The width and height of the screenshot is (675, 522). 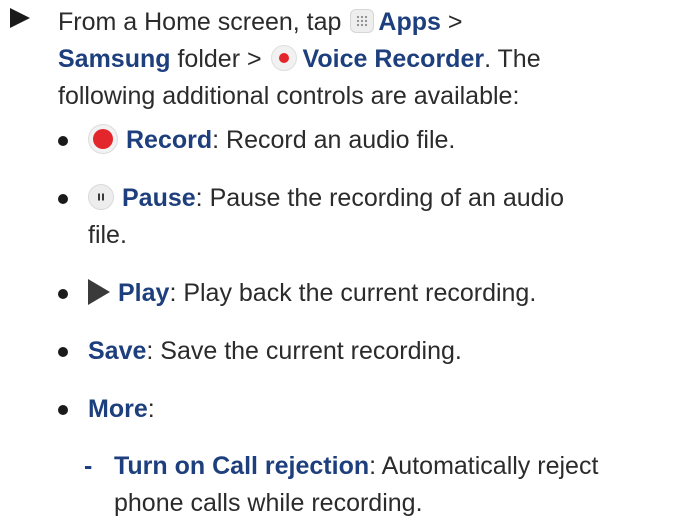 I want to click on more-label: More, so click(x=118, y=409).